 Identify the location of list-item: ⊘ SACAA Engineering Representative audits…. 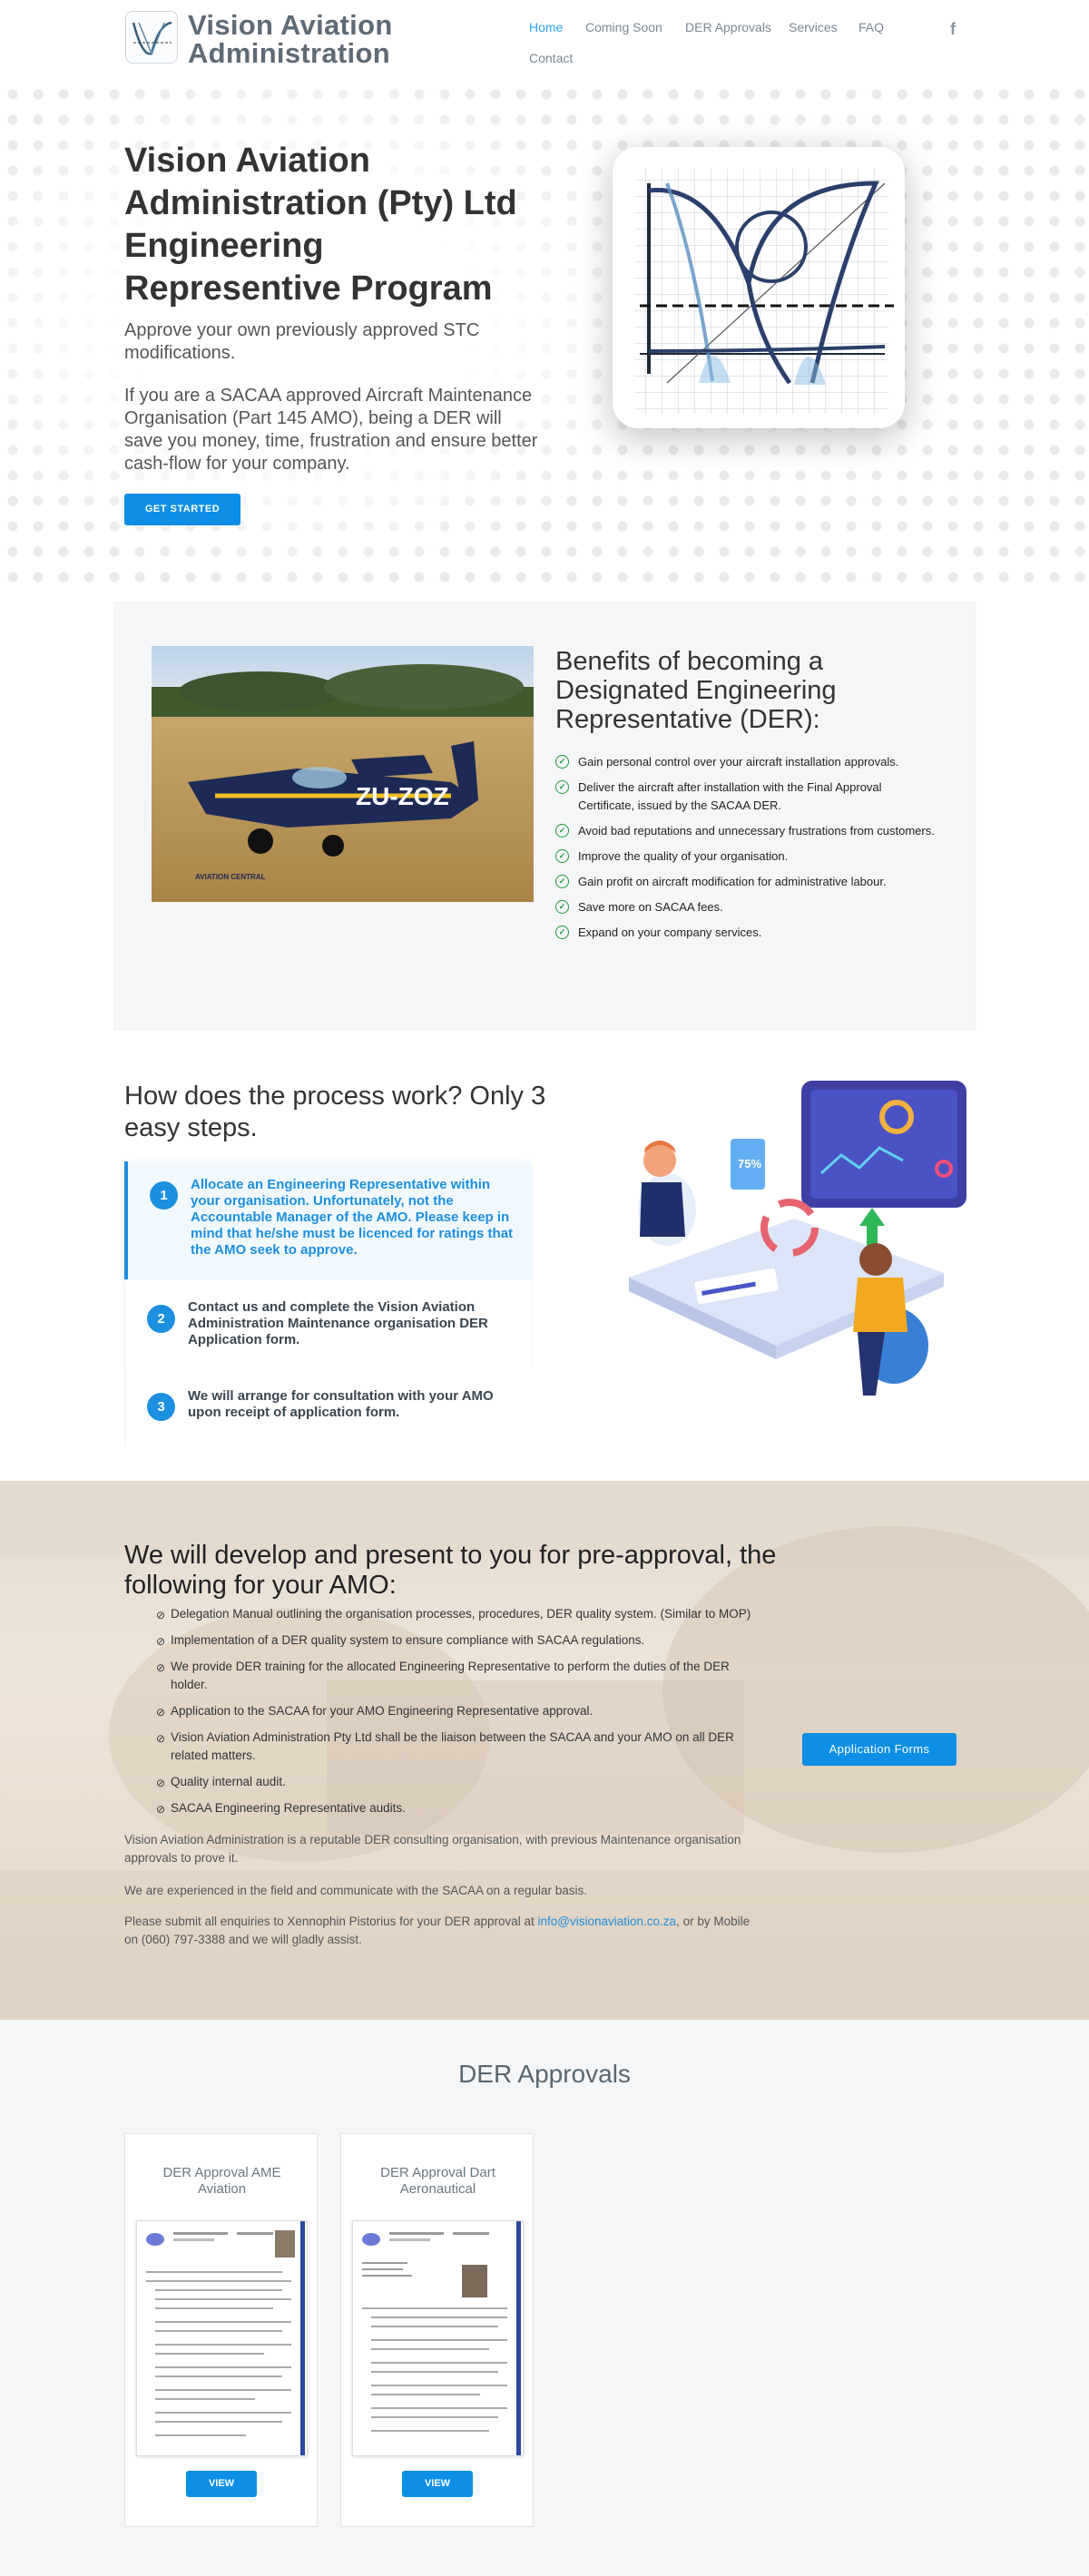
(455, 1808).